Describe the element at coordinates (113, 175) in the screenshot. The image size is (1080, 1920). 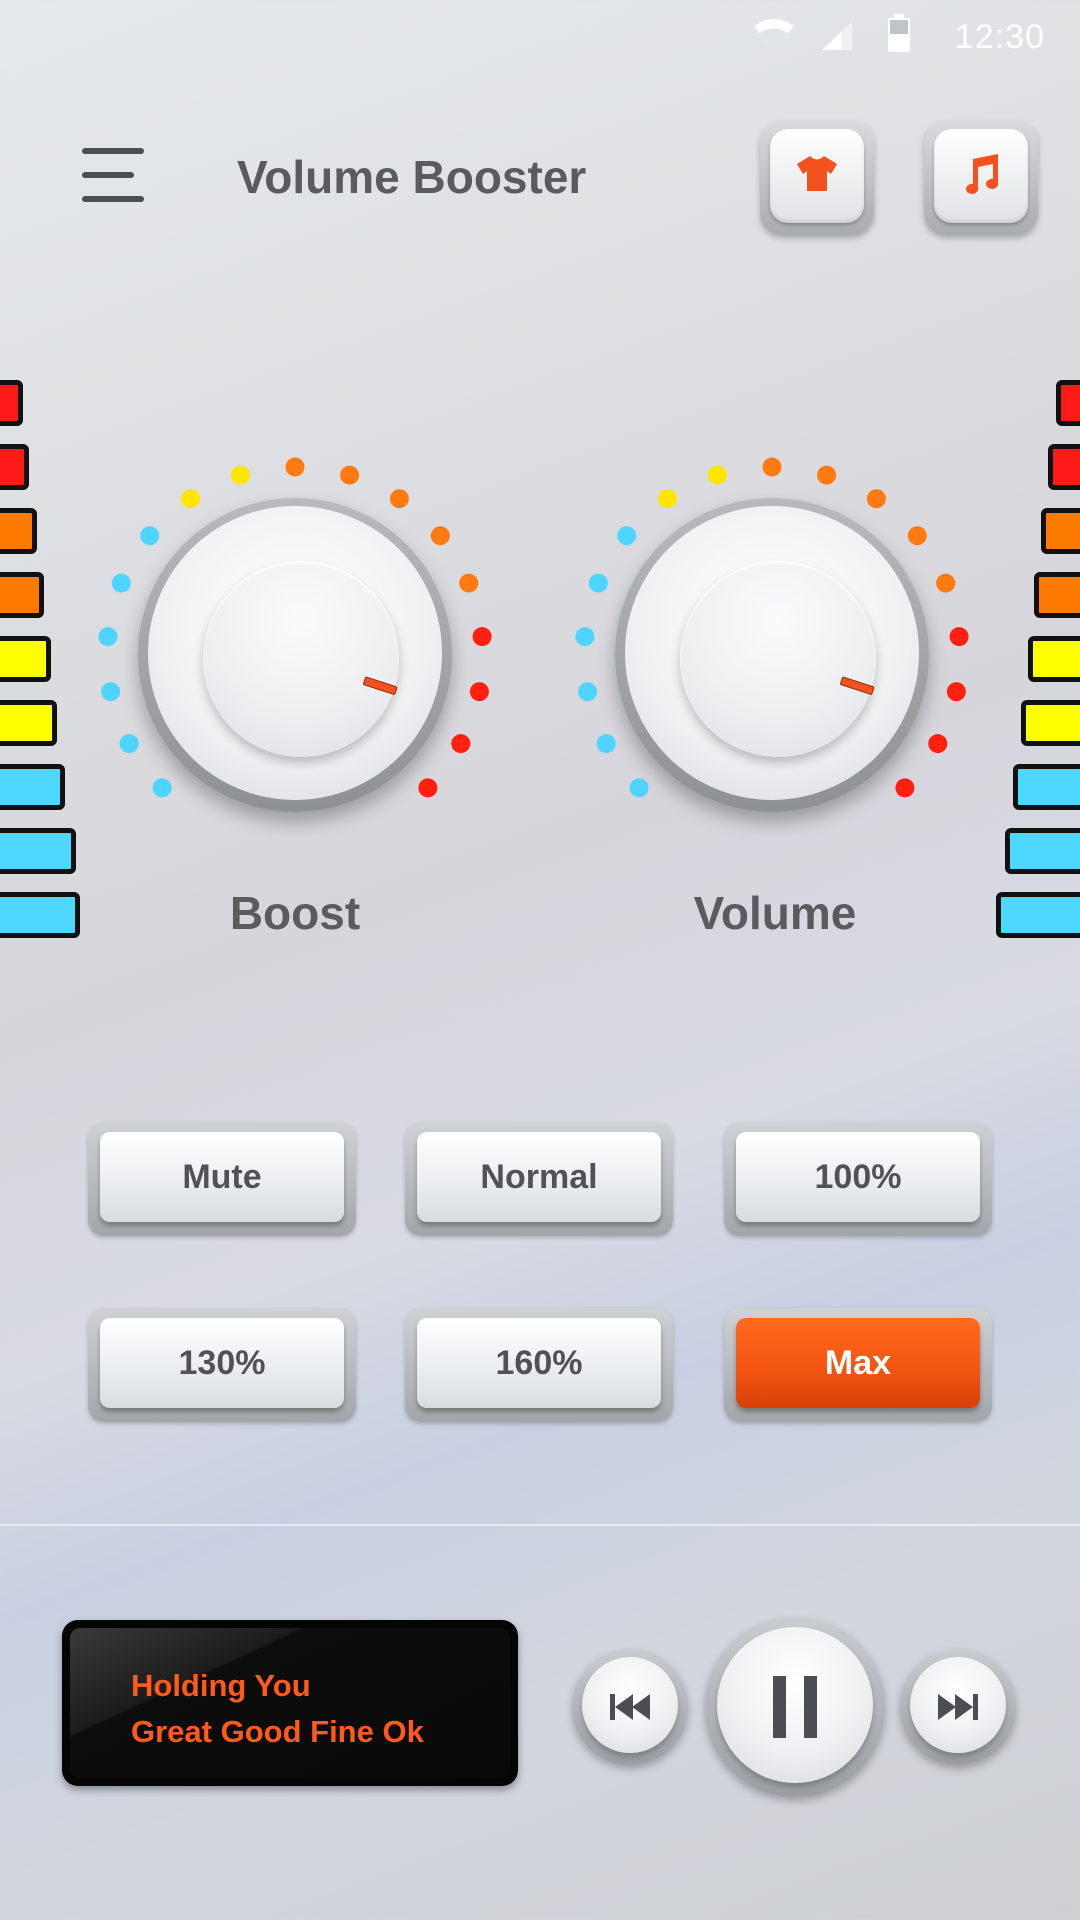
I see `hamburger-menu-icon` at that location.